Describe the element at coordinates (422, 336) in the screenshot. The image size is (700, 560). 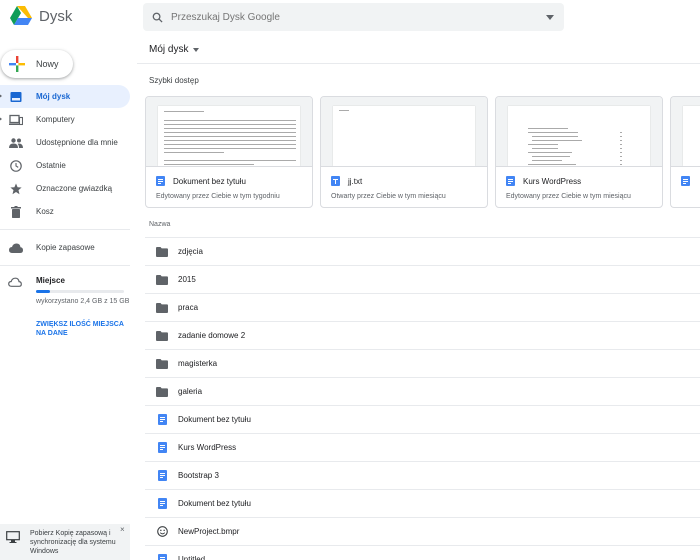
I see `file-row: zadanie domowe 2` at that location.